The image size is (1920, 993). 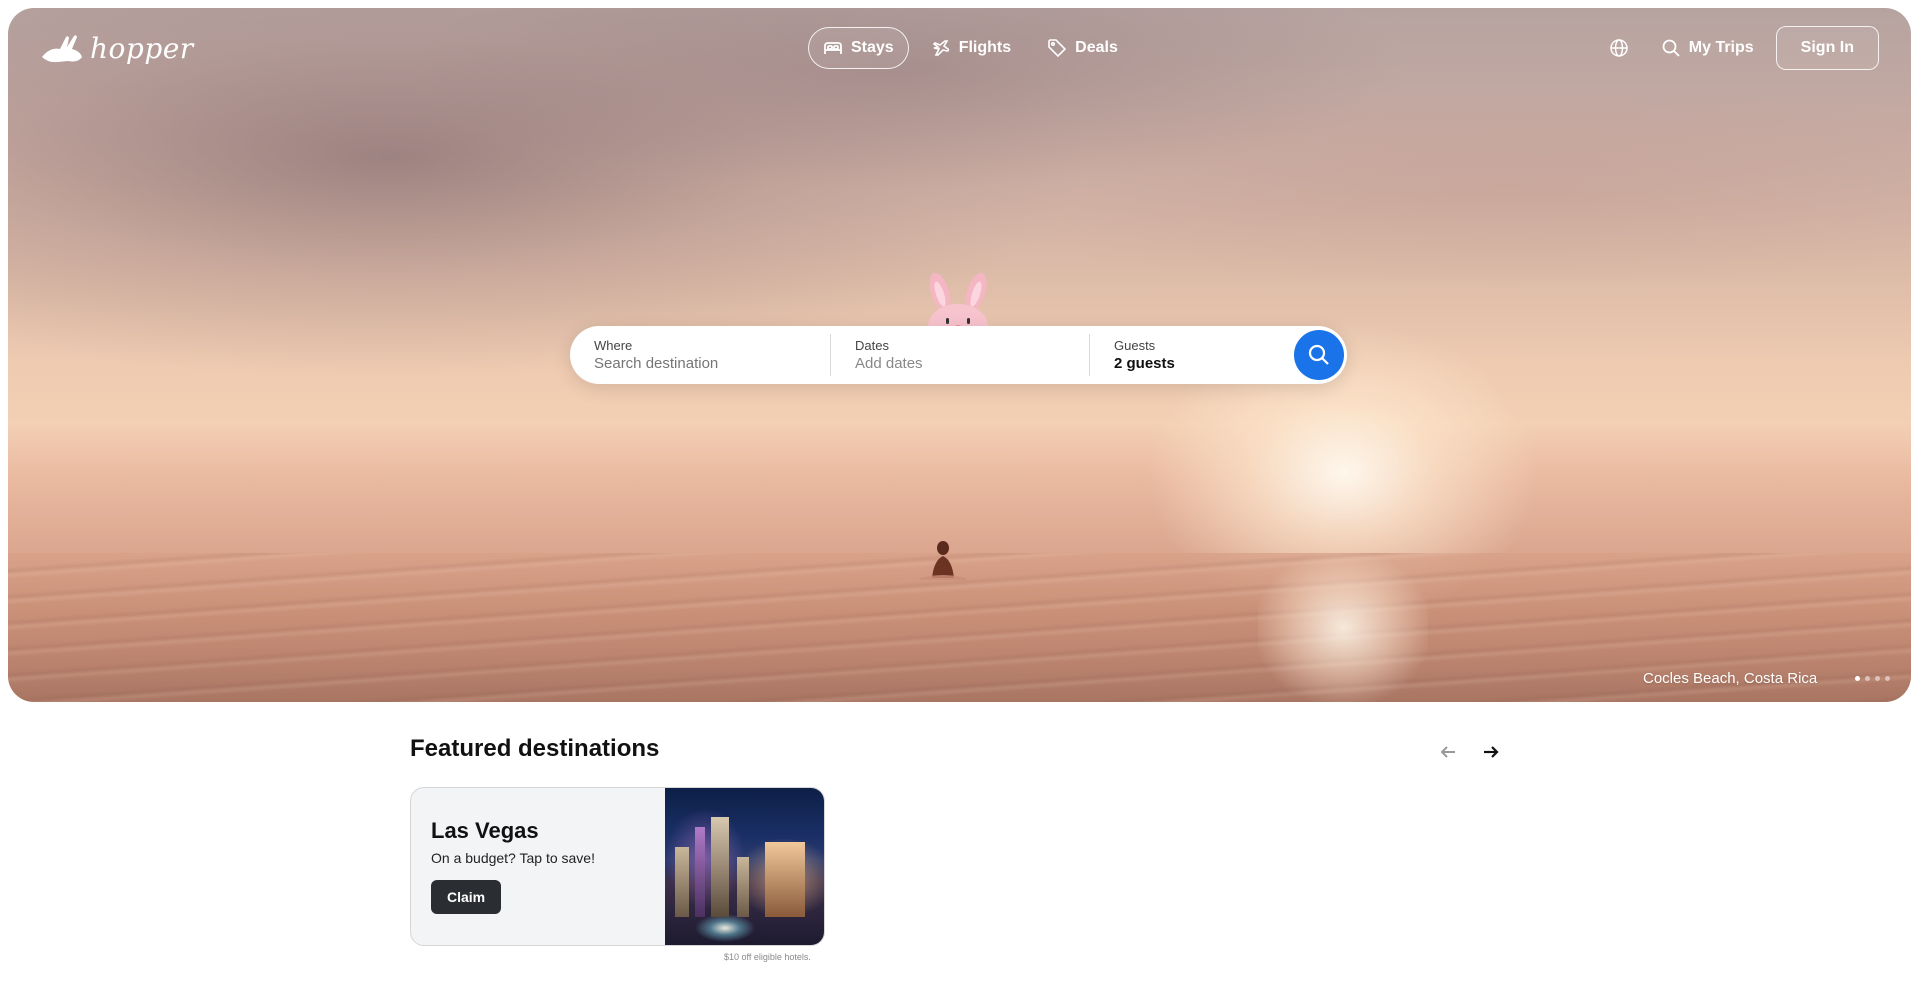 I want to click on tab-deals: Deals, so click(x=1082, y=48).